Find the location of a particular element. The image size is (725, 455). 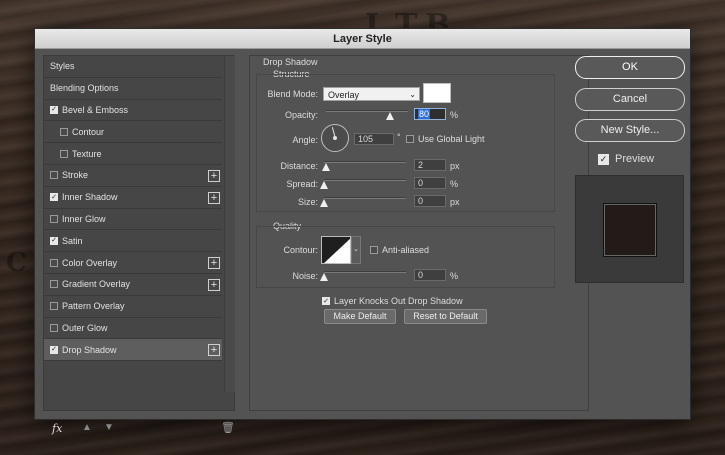

style-label: Color Overlay is located at coordinates (90, 262).